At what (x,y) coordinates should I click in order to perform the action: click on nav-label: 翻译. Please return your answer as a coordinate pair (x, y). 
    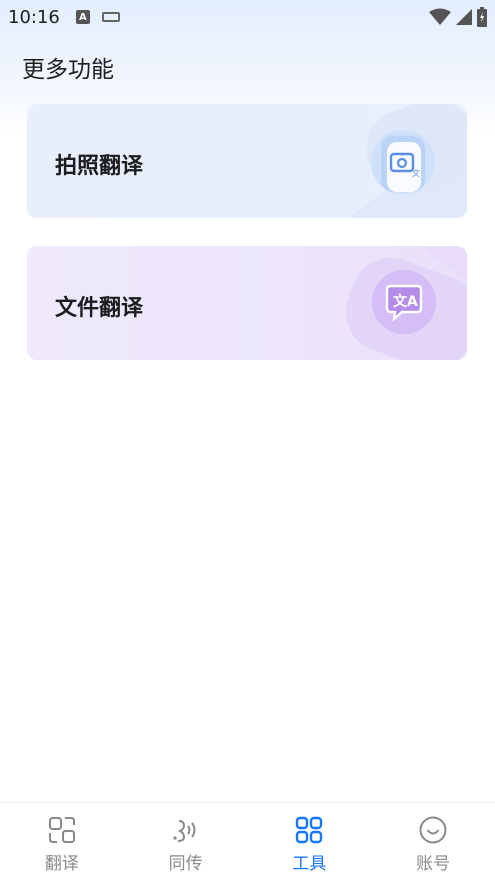
    Looking at the image, I should click on (61, 864).